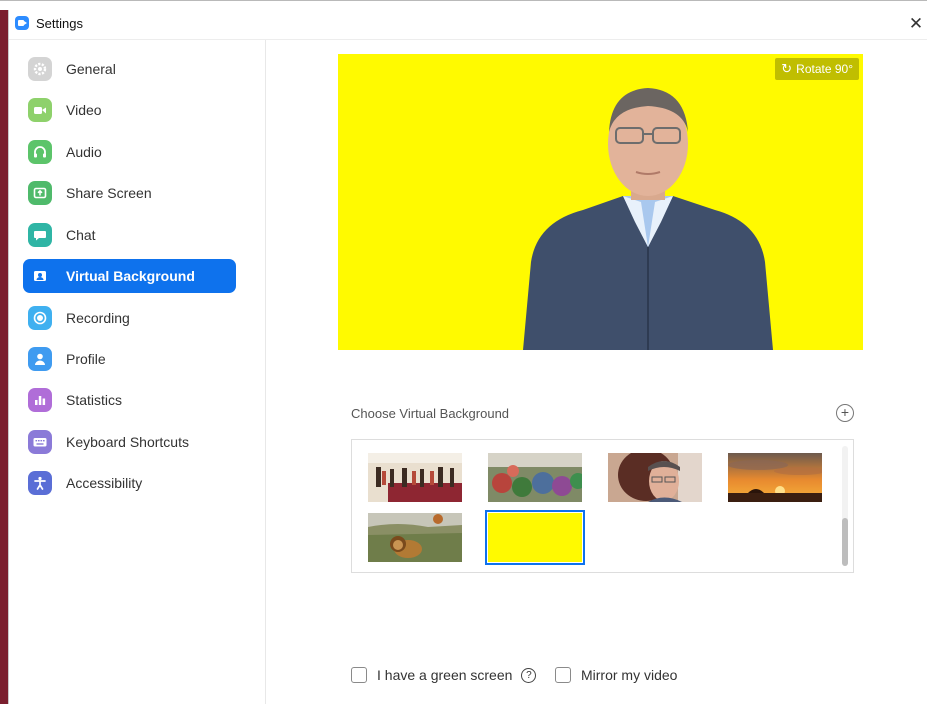 This screenshot has height=704, width=927. Describe the element at coordinates (40, 152) in the screenshot. I see `headphones-icon` at that location.